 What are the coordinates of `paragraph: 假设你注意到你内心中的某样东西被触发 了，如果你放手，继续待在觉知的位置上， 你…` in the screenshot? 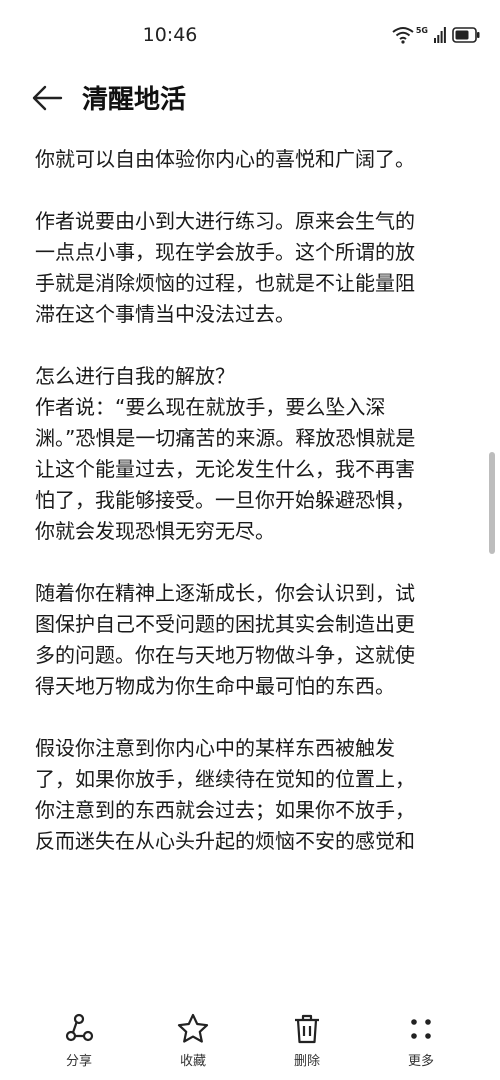 It's located at (255, 795).